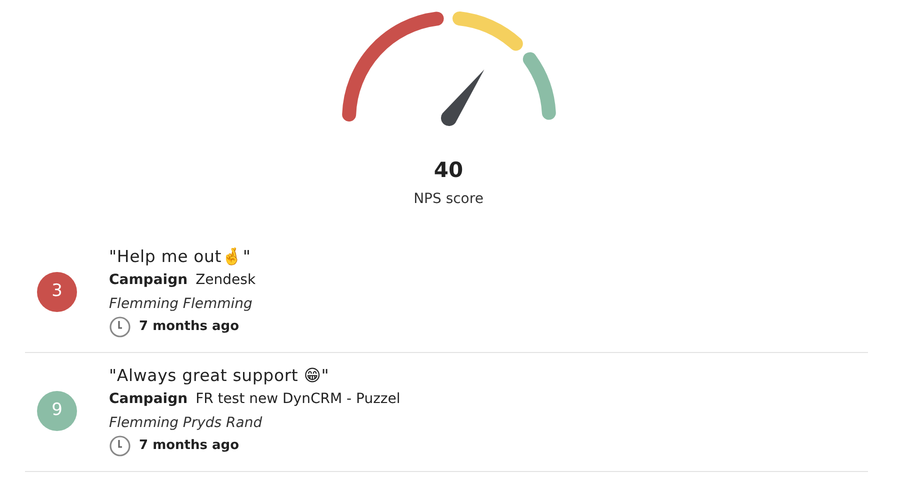 Image resolution: width=897 pixels, height=498 pixels. I want to click on response-quote: "Always great support 😁", so click(219, 376).